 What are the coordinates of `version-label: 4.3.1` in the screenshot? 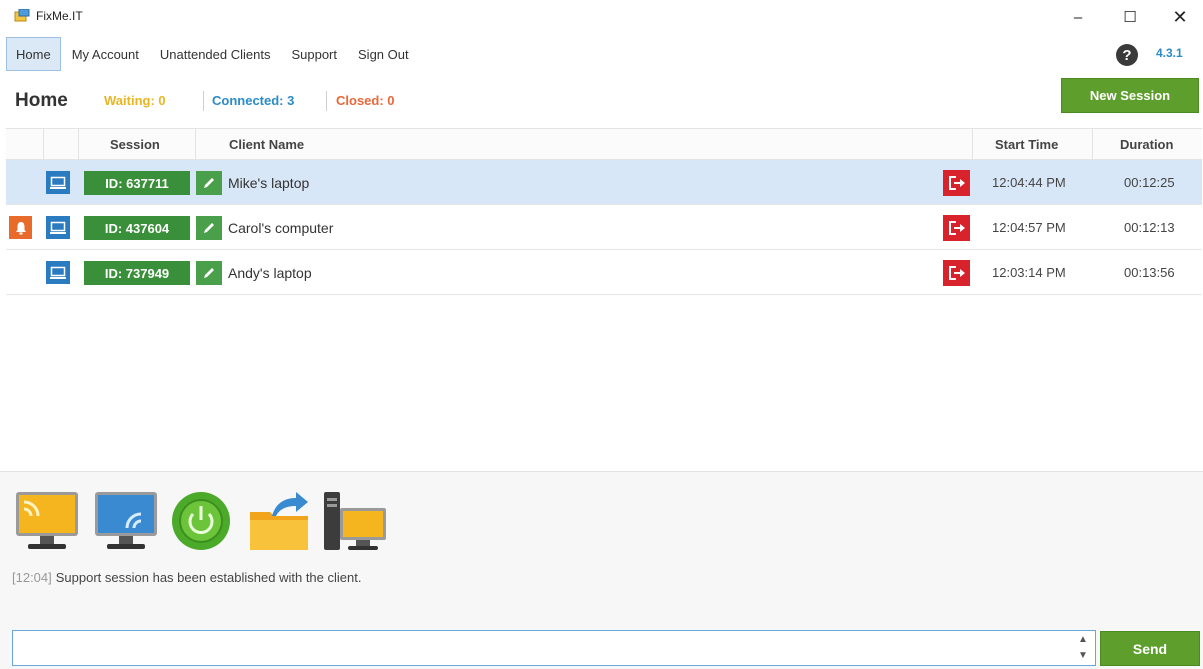 It's located at (1169, 53).